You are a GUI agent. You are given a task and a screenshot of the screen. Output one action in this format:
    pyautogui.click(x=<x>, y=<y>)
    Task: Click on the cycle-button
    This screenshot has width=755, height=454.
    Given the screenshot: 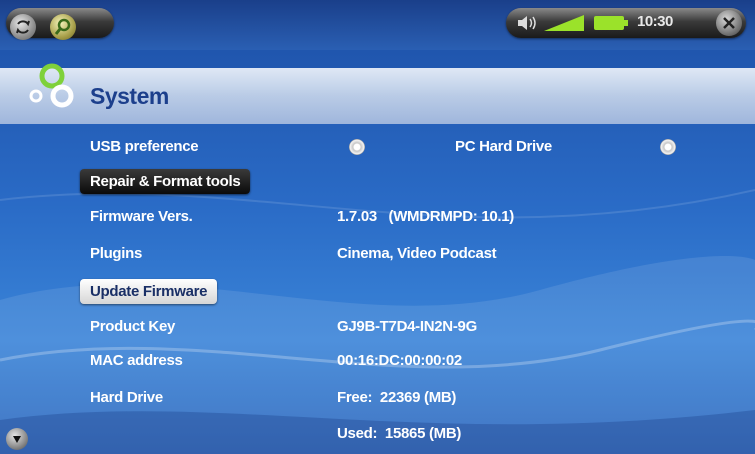 What is the action you would take?
    pyautogui.click(x=23, y=27)
    